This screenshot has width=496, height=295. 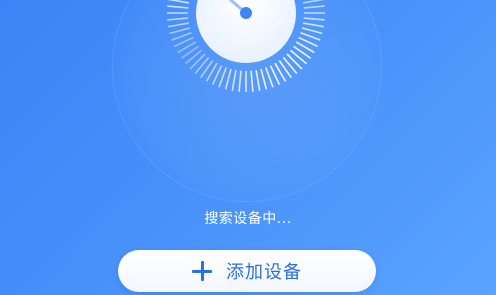 I want to click on radar-center-dot, so click(x=246, y=13).